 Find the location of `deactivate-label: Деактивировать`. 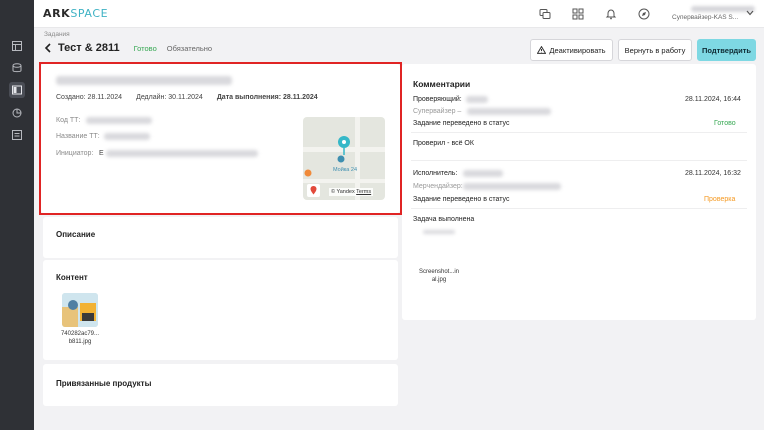

deactivate-label: Деактивировать is located at coordinates (577, 50).